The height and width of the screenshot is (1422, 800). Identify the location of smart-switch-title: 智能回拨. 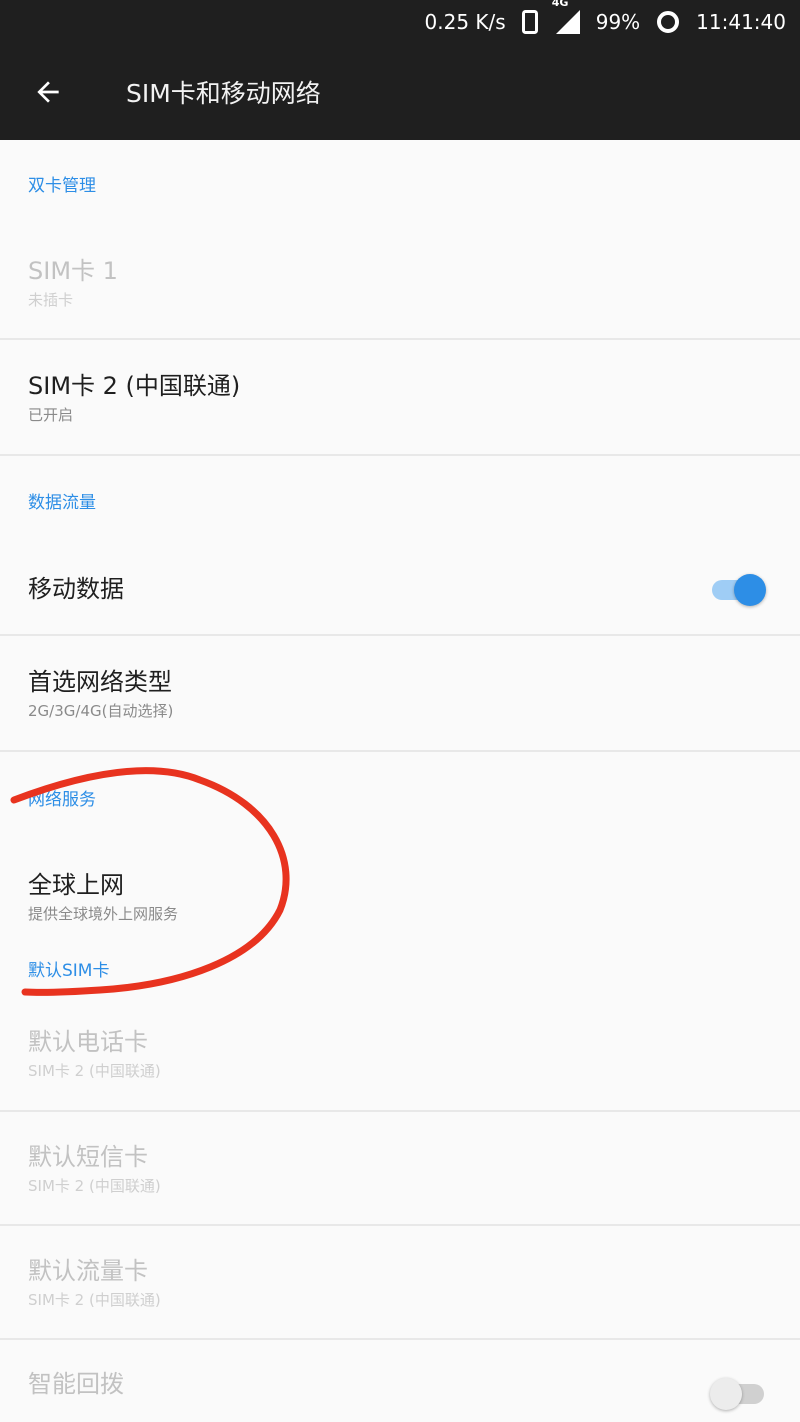
(76, 1384).